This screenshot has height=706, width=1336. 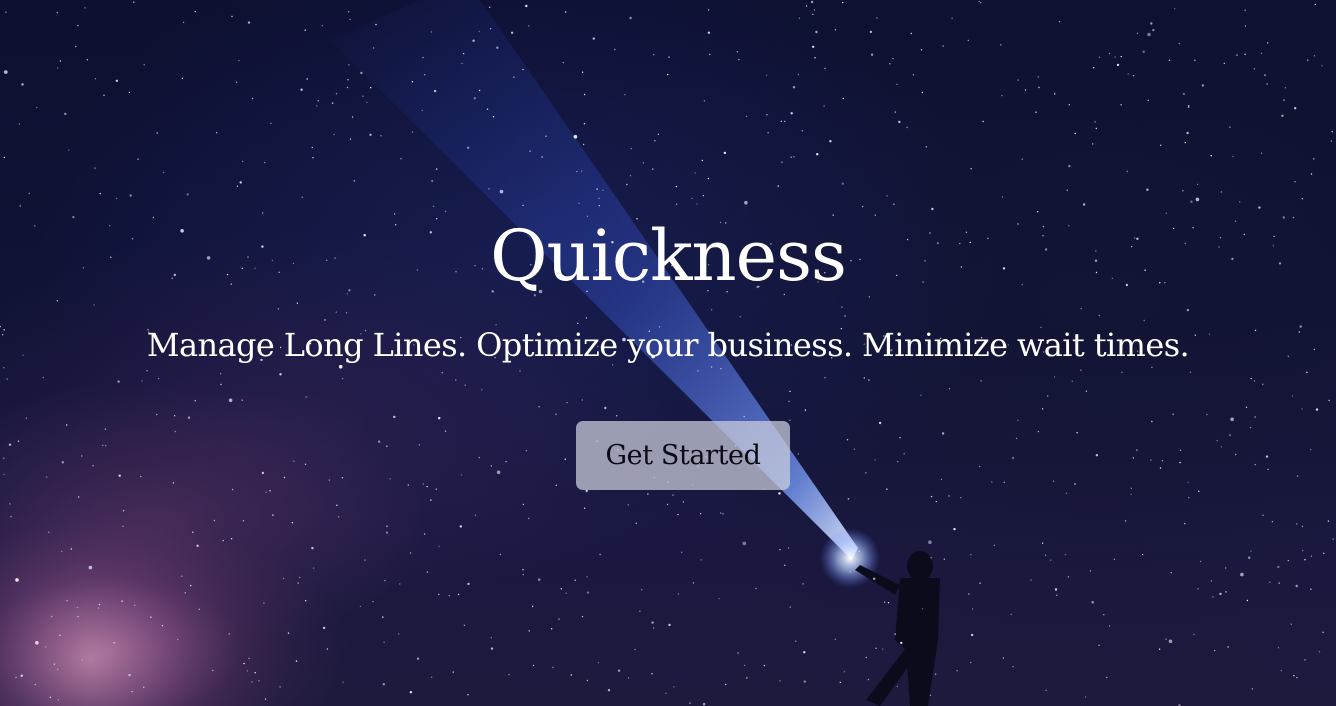 I want to click on get-started-button: Get Started, so click(x=683, y=455).